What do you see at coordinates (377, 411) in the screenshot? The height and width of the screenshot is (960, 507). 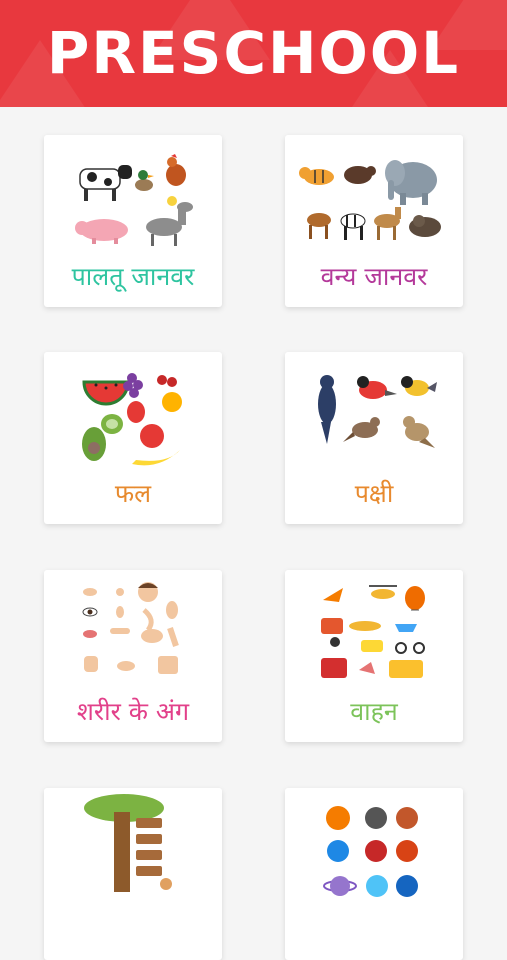 I see `birds-icon` at bounding box center [377, 411].